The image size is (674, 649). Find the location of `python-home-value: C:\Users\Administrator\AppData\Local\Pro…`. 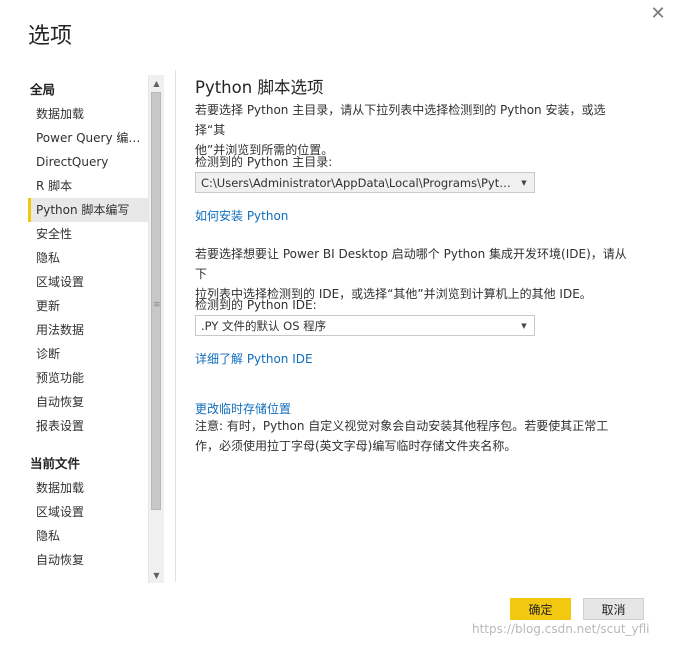

python-home-value: C:\Users\Administrator\AppData\Local\Pro… is located at coordinates (357, 182).